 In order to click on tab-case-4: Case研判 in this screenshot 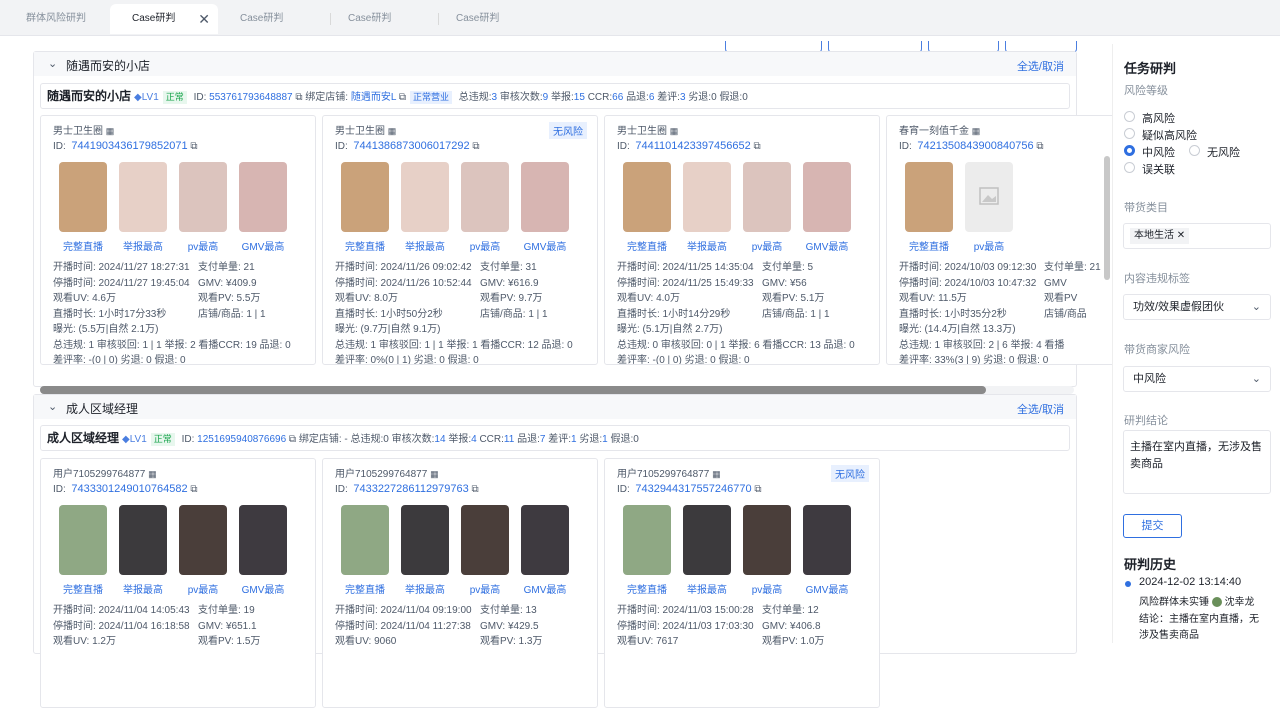, I will do `click(488, 19)`.